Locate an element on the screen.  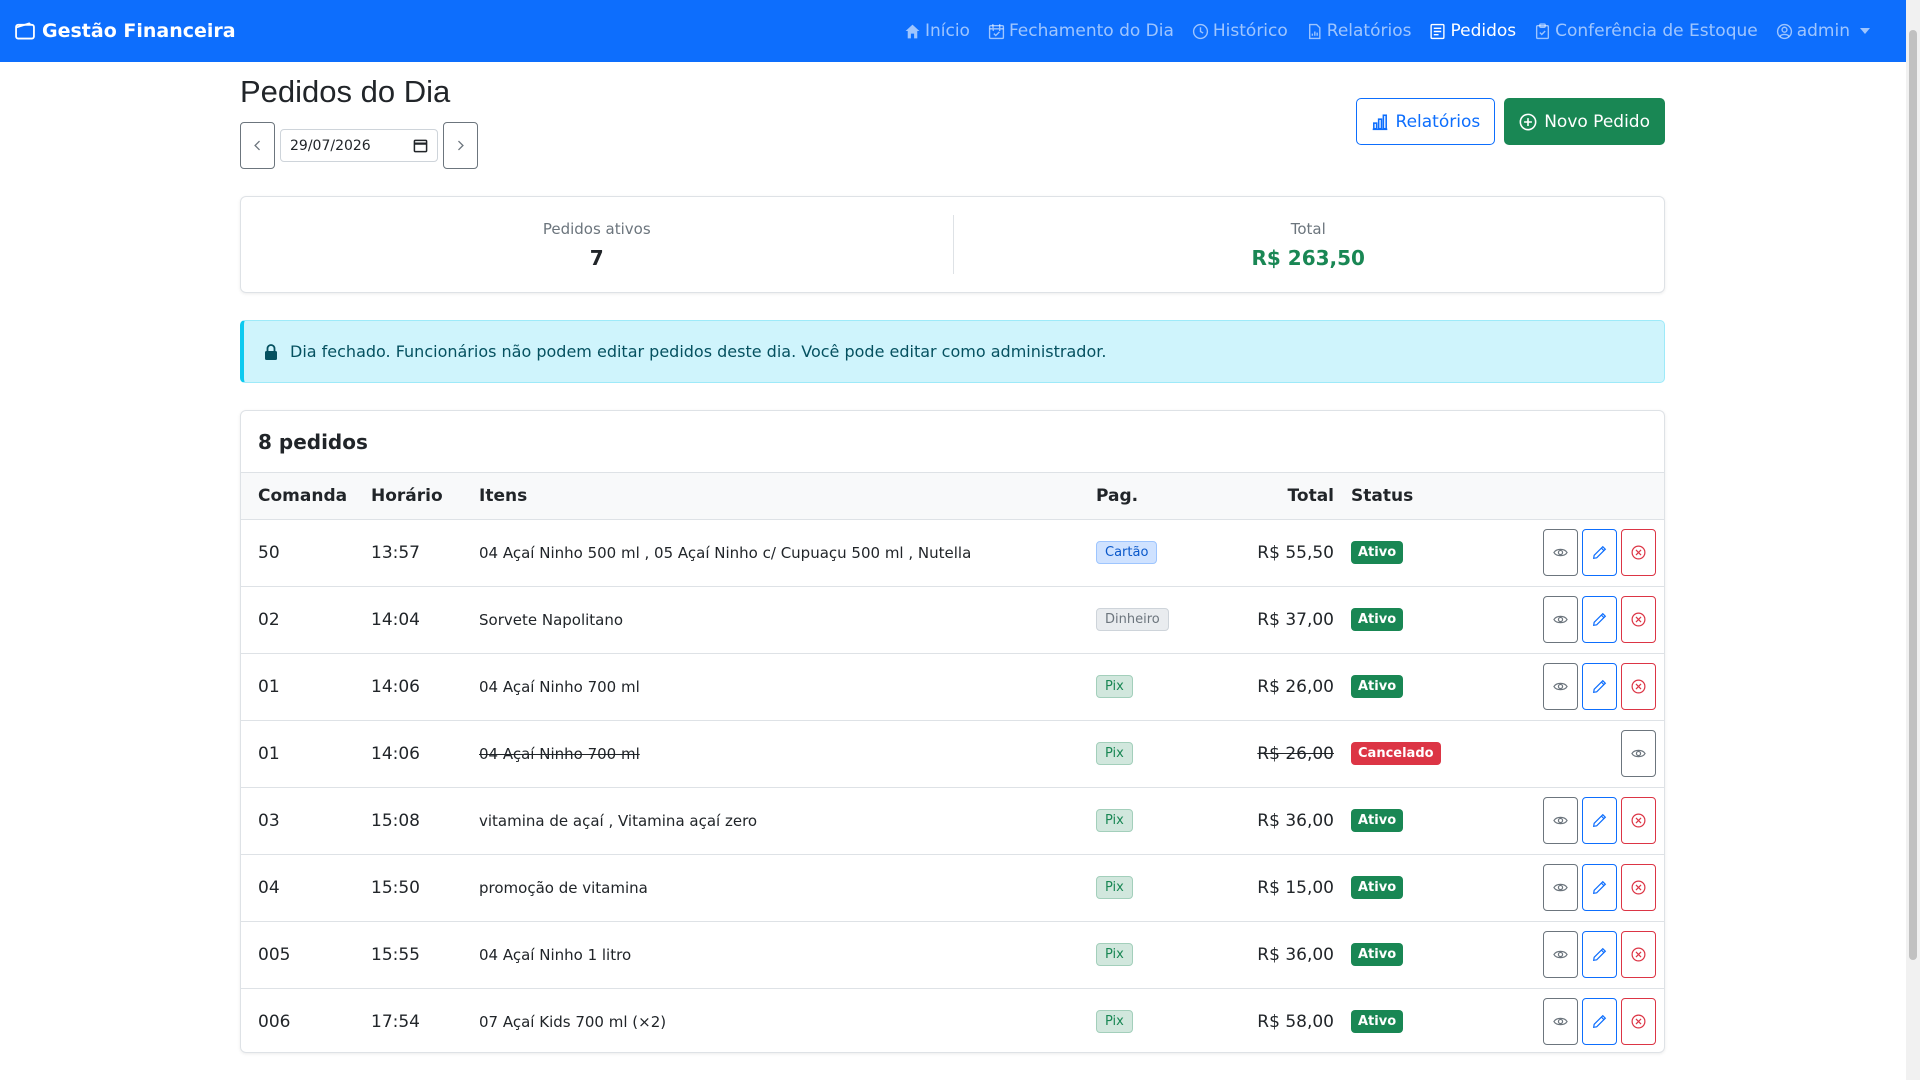
nav-item-relatorios: Relatórios is located at coordinates (1358, 31).